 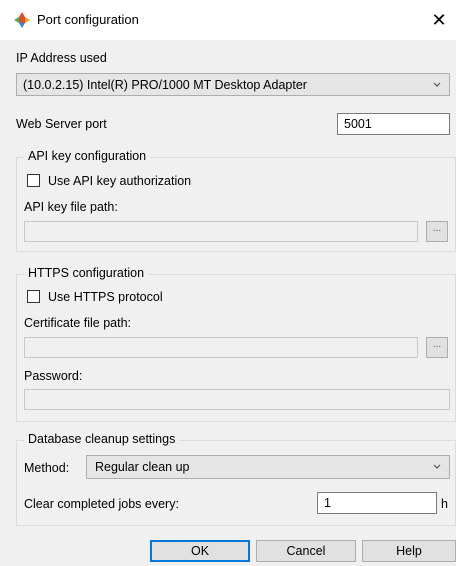 I want to click on method-label: Method:, so click(x=47, y=468).